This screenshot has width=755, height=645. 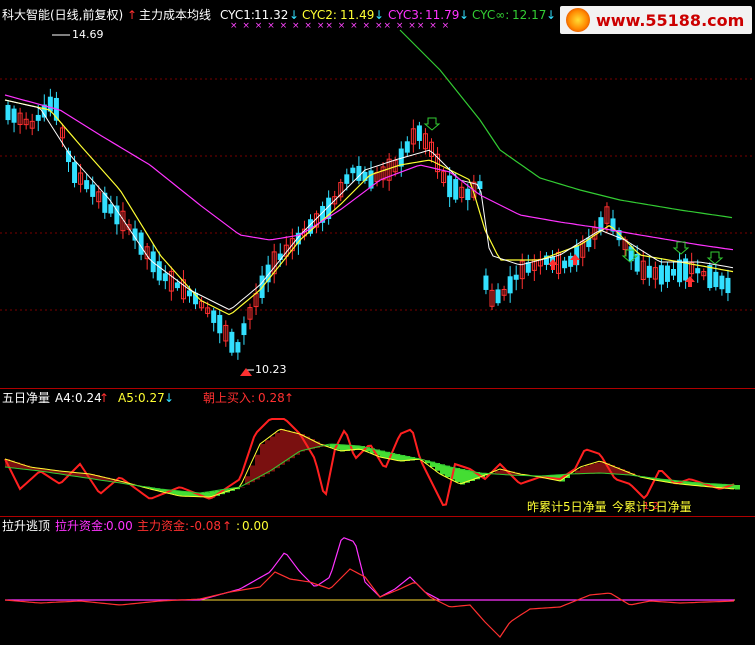 I want to click on note-overlap: 1 2, so click(x=651, y=506).